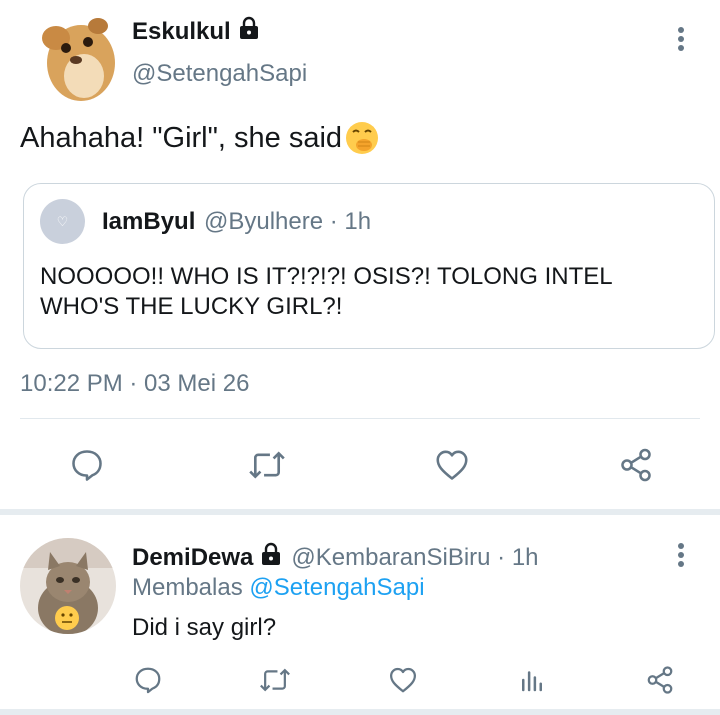  What do you see at coordinates (181, 31) in the screenshot?
I see `author-name: Eskulkul` at bounding box center [181, 31].